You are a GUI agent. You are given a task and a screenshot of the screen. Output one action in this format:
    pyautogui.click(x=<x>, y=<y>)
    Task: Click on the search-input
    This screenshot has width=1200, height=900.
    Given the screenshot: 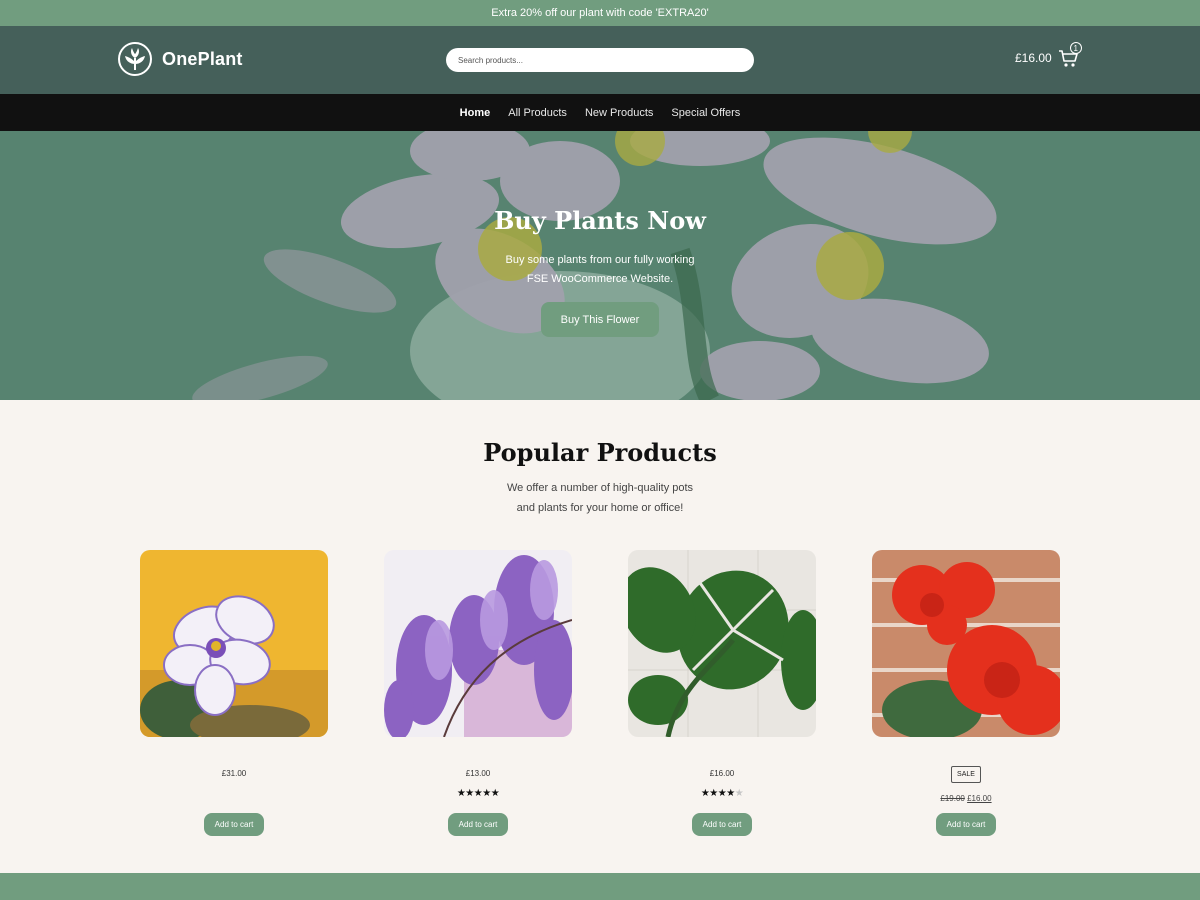 What is the action you would take?
    pyautogui.click(x=600, y=60)
    